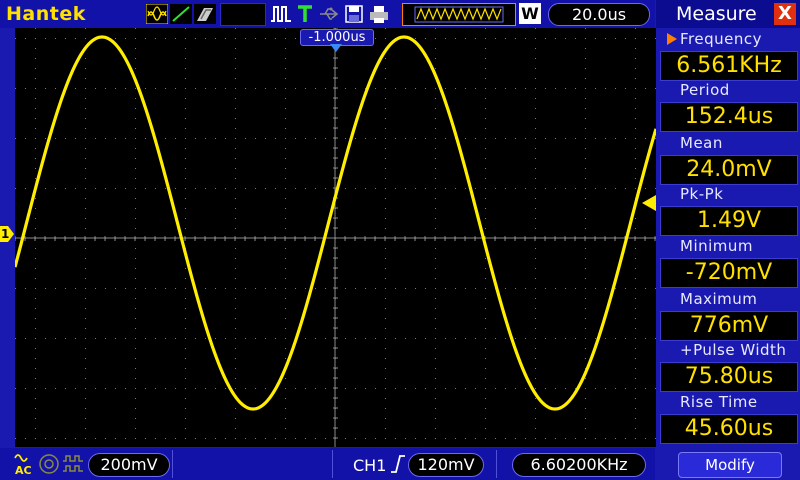  I want to click on bw-limit-icon, so click(49, 464).